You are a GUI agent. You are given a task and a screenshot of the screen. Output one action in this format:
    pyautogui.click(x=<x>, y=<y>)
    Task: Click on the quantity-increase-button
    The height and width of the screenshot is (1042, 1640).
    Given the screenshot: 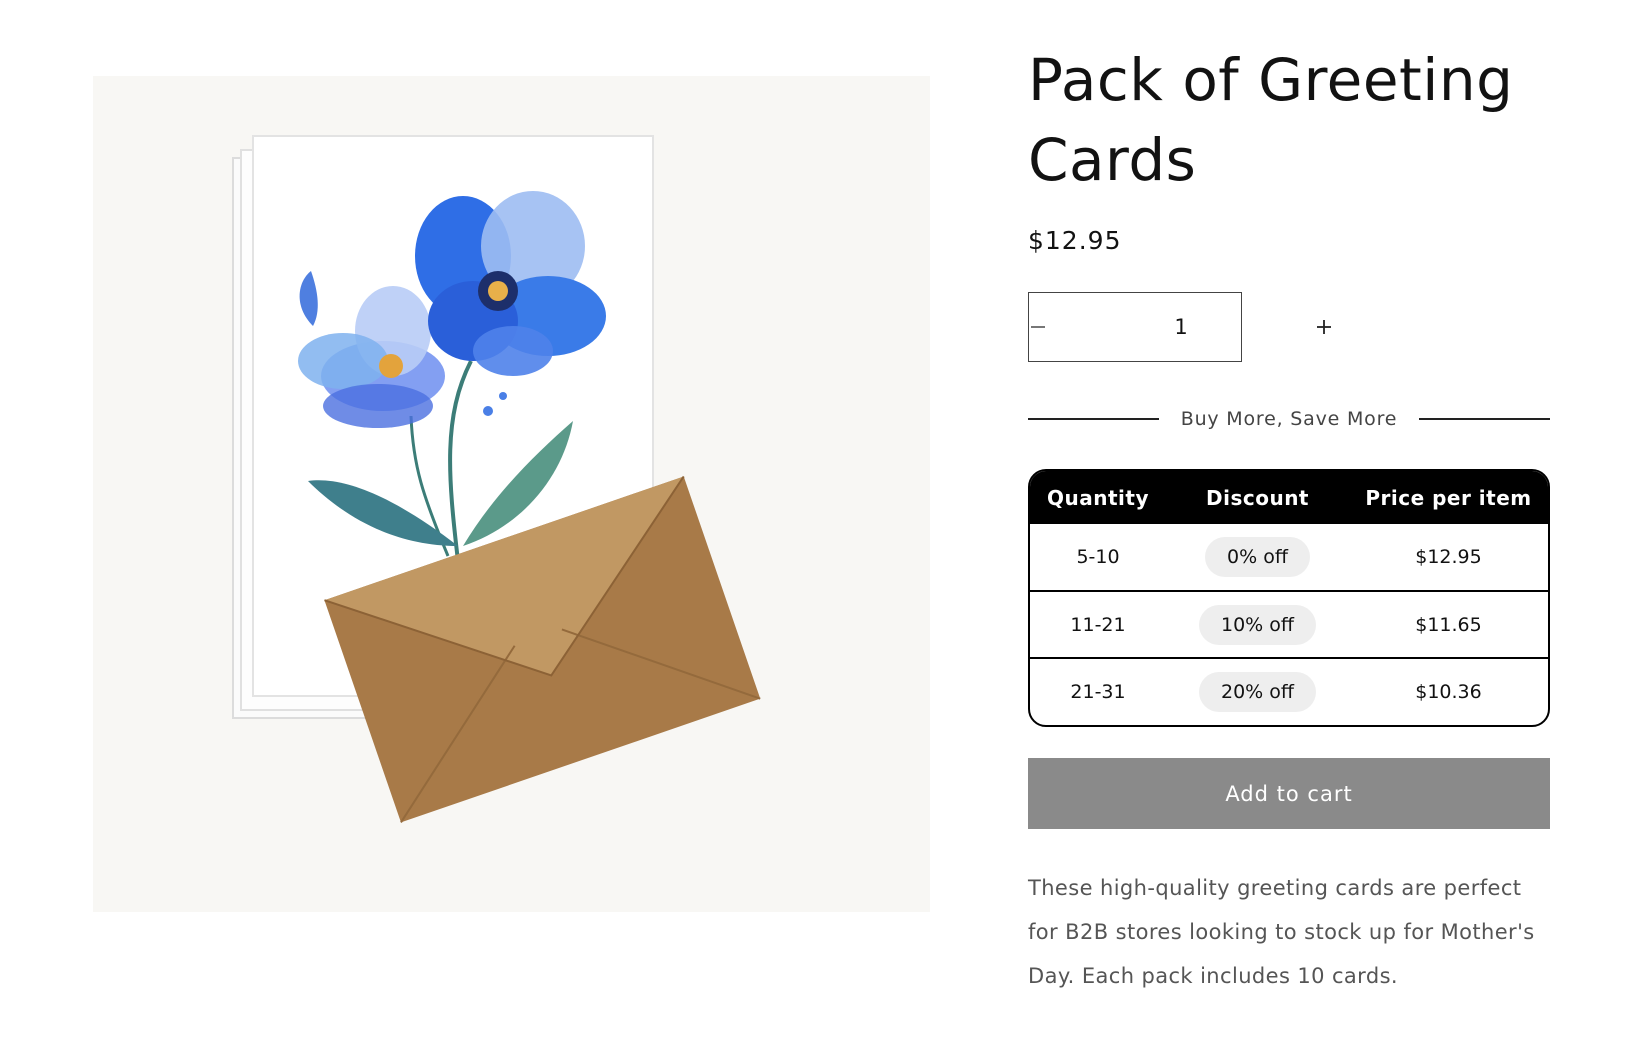 What is the action you would take?
    pyautogui.click(x=1324, y=327)
    